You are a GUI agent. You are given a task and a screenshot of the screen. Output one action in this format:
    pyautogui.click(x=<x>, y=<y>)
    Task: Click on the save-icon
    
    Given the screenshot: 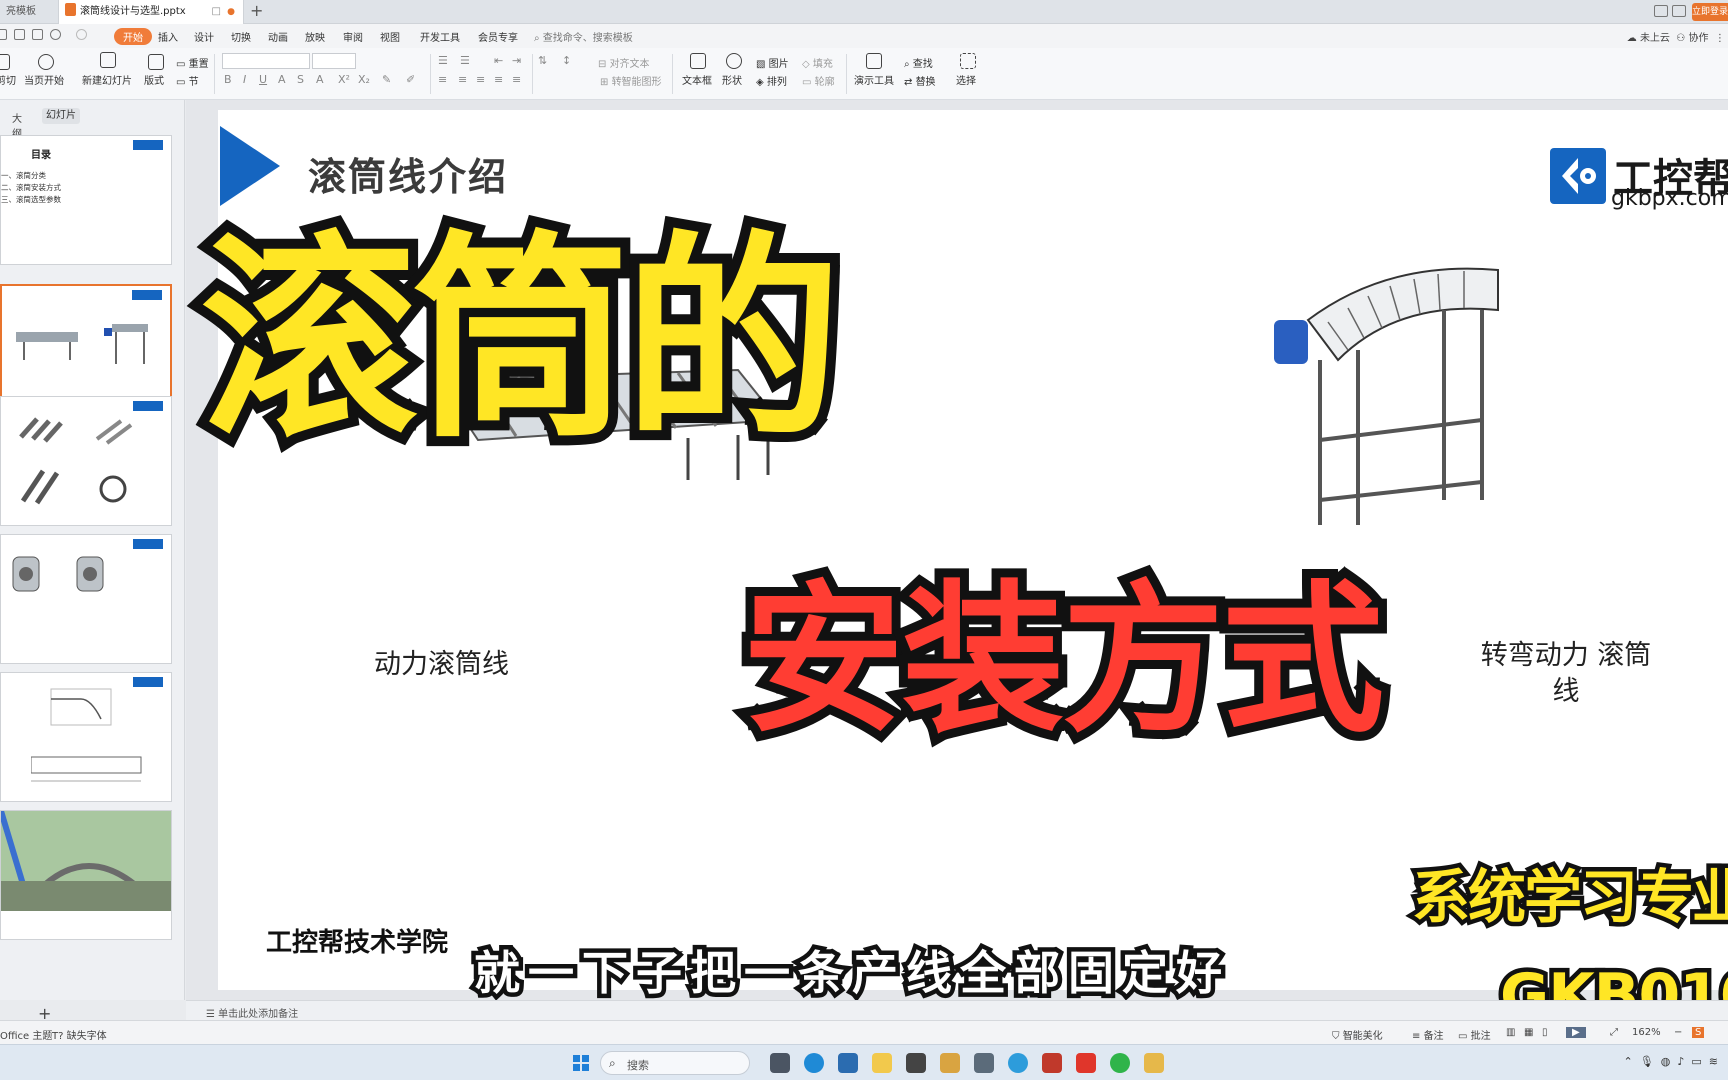 What is the action you would take?
    pyautogui.click(x=3, y=34)
    